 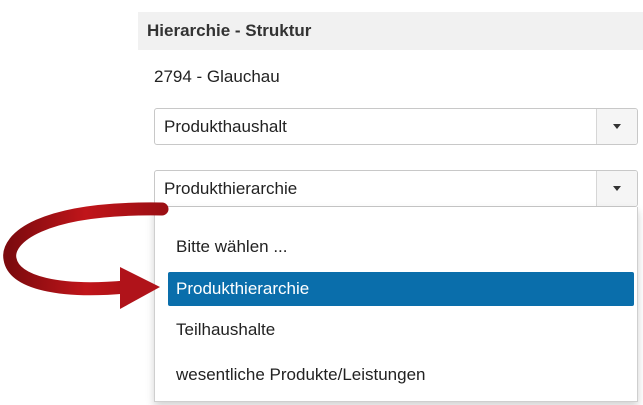 I want to click on produkthaushalt-select: Produkthaushalt, so click(x=396, y=126).